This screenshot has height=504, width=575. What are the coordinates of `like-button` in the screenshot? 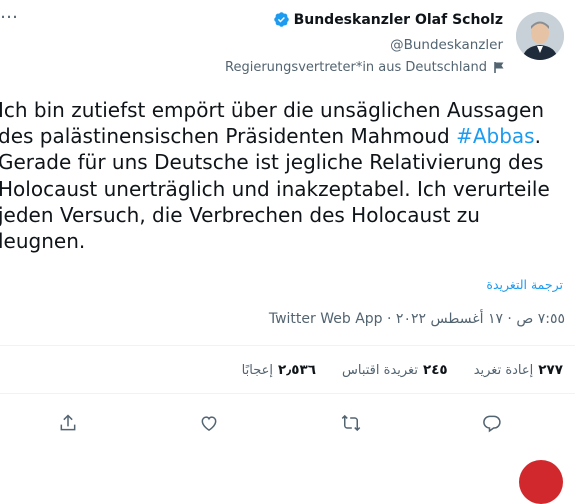 It's located at (209, 423).